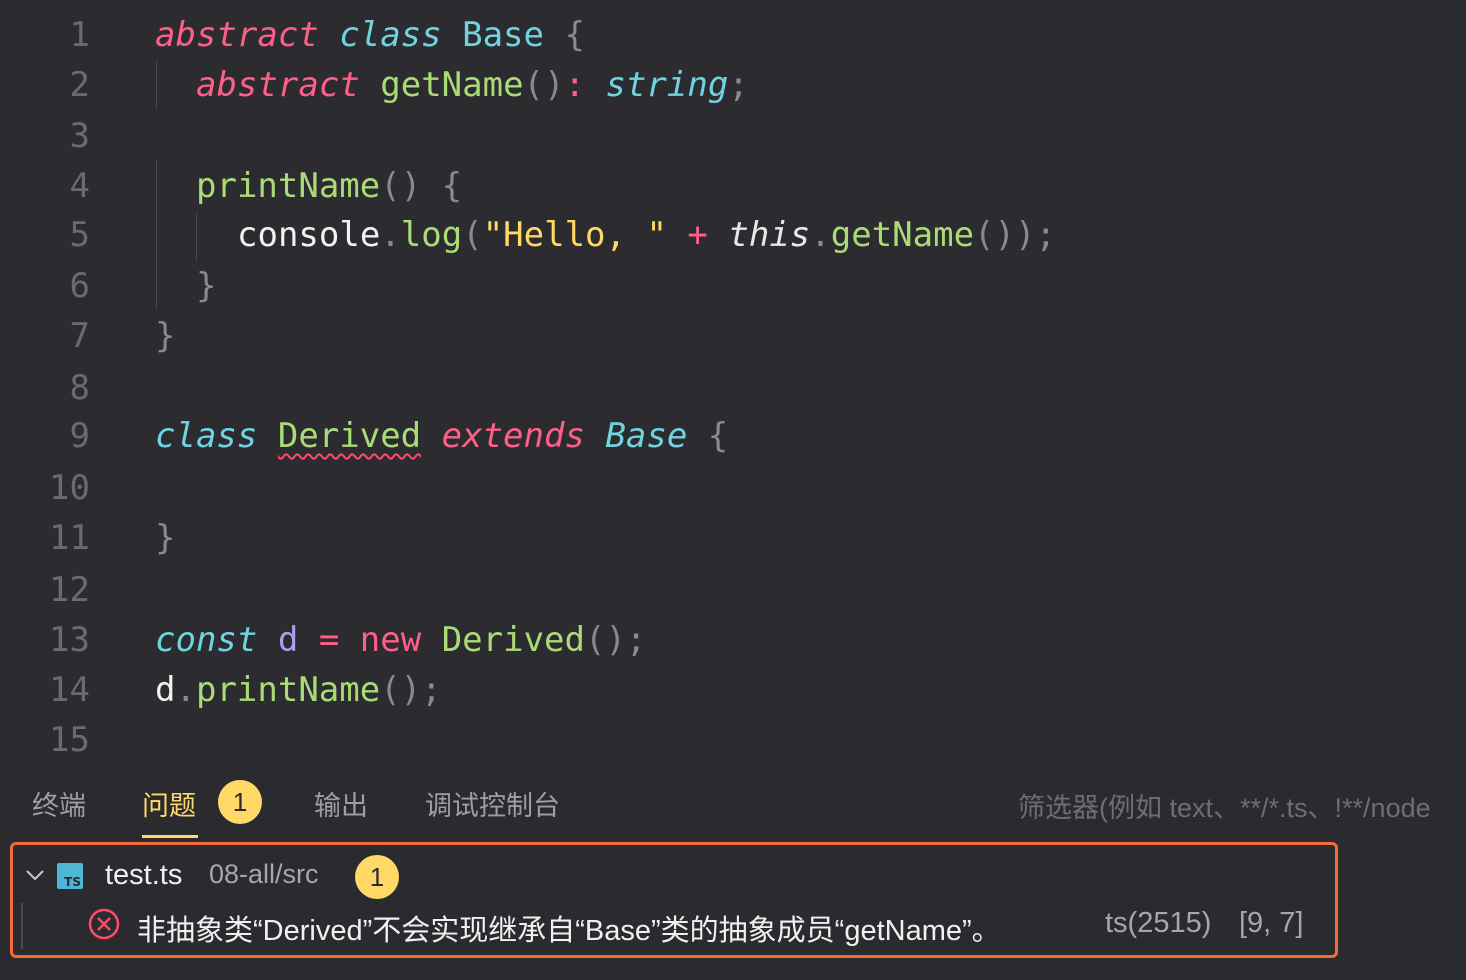  I want to click on code-text: const d = new Derived();, so click(401, 640).